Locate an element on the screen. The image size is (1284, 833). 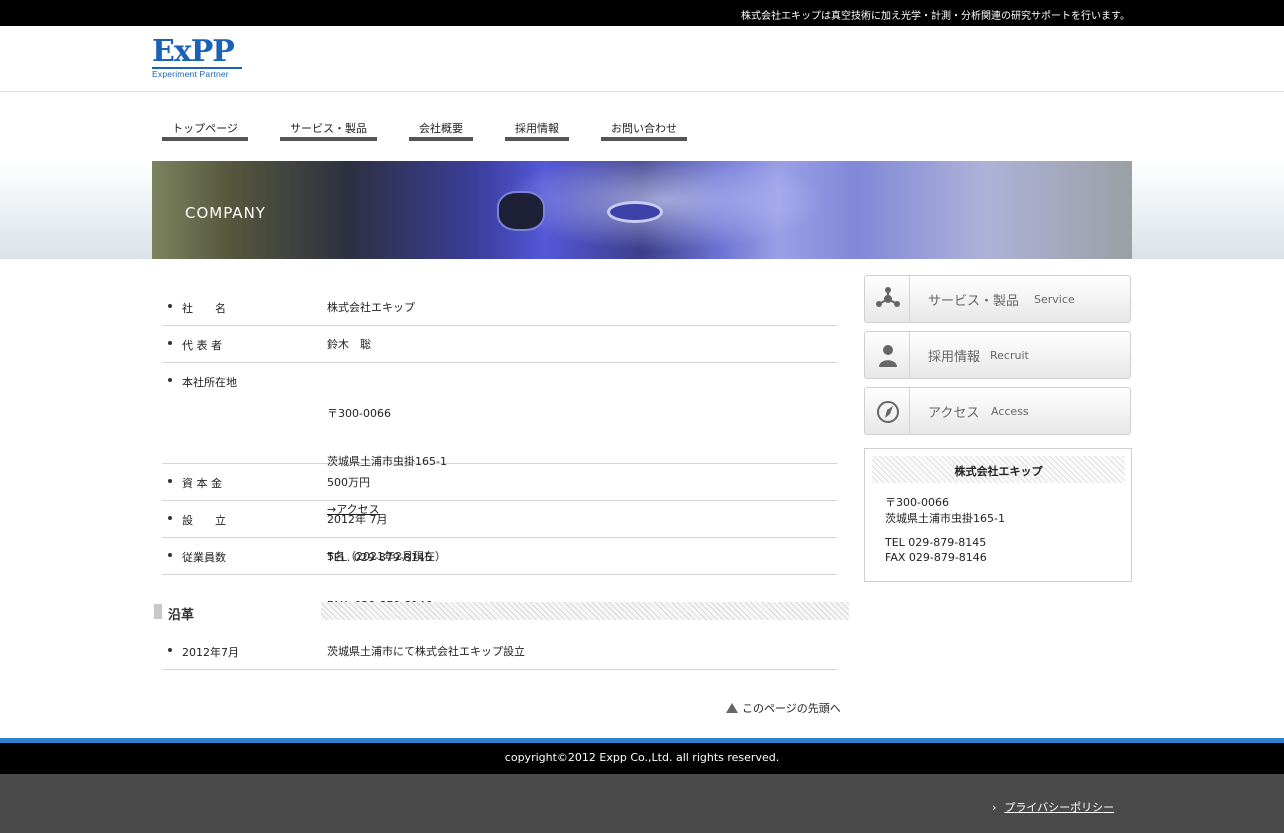
site-tagline: 株式会社エキップは真空技術に加え光学・計測・分析関連の研究サポートを行います。 is located at coordinates (935, 16).